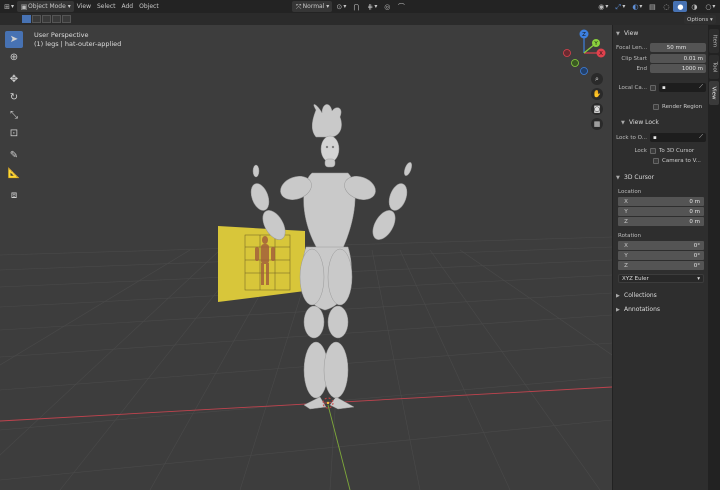 The height and width of the screenshot is (490, 720). I want to click on solid-sphere-icon: ●, so click(680, 6).